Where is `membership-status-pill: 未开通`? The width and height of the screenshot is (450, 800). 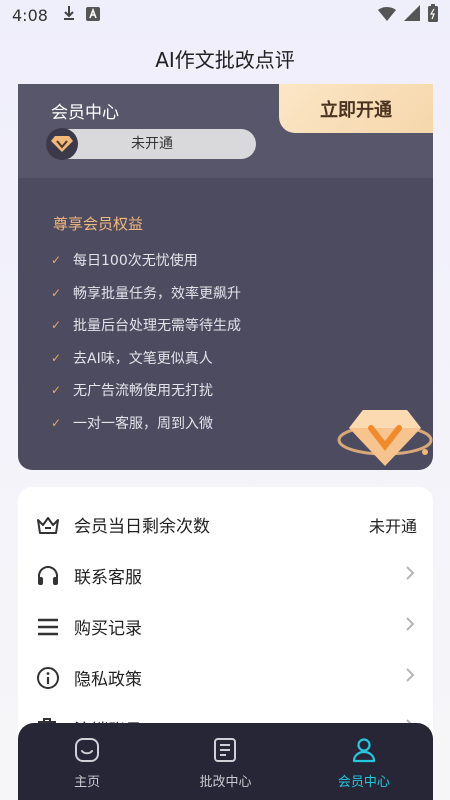 membership-status-pill: 未开通 is located at coordinates (151, 144).